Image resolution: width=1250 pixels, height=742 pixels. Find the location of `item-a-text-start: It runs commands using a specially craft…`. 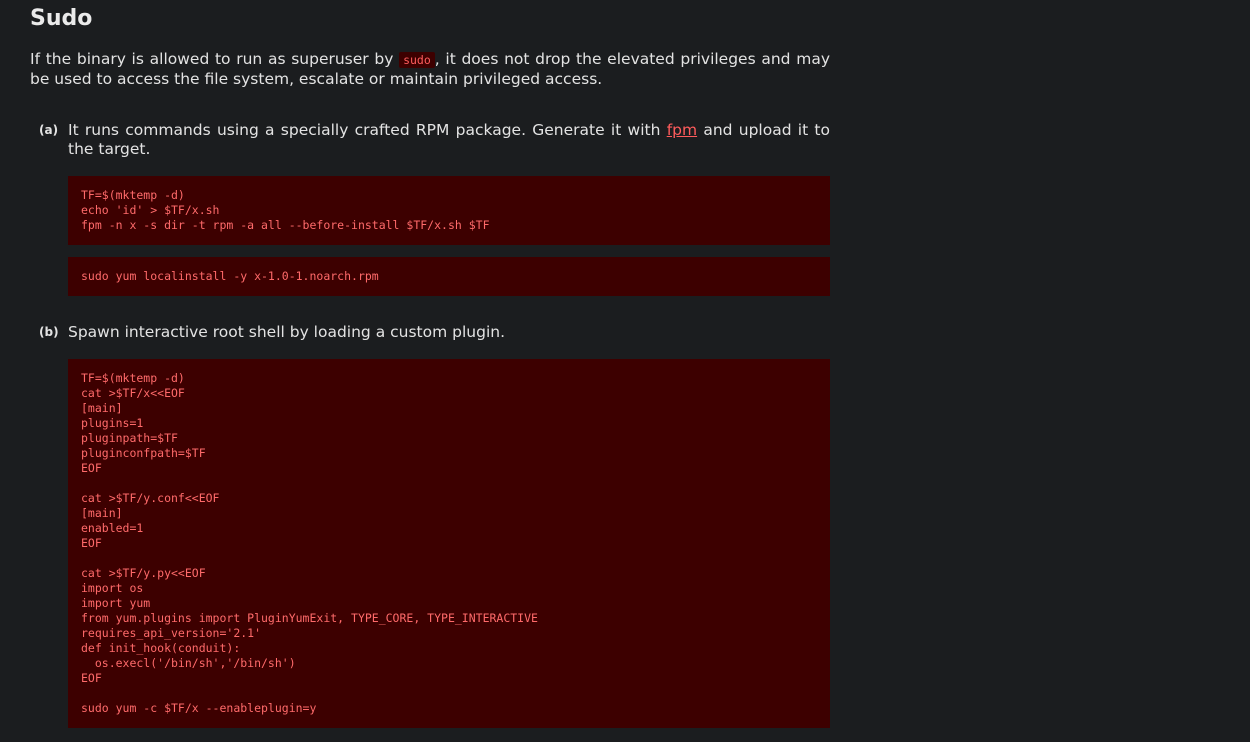

item-a-text-start: It runs commands using a specially craft… is located at coordinates (367, 130).